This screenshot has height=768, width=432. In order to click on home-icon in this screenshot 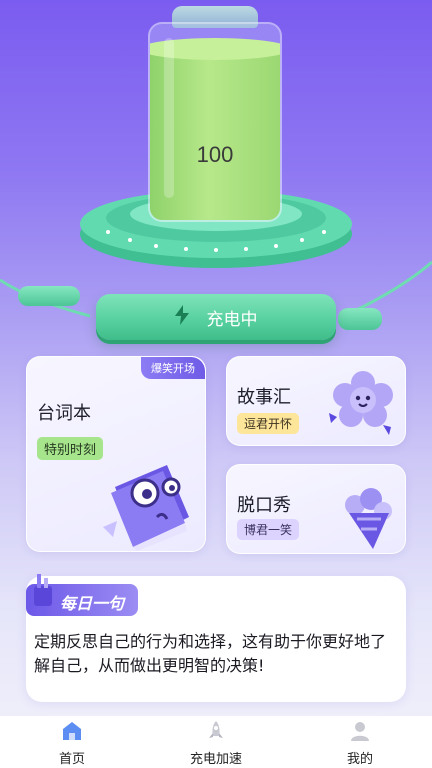, I will do `click(72, 731)`.